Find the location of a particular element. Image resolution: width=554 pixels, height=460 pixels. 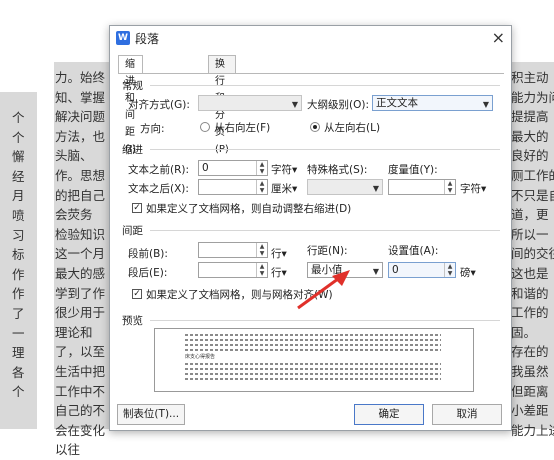

space-after-input: ▲ ▼ is located at coordinates (233, 270).